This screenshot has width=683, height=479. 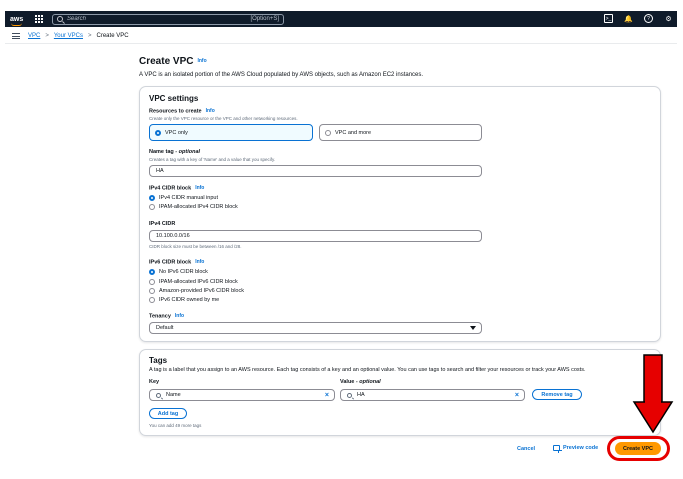 I want to click on search-shortcut: [Option+S], so click(x=264, y=19).